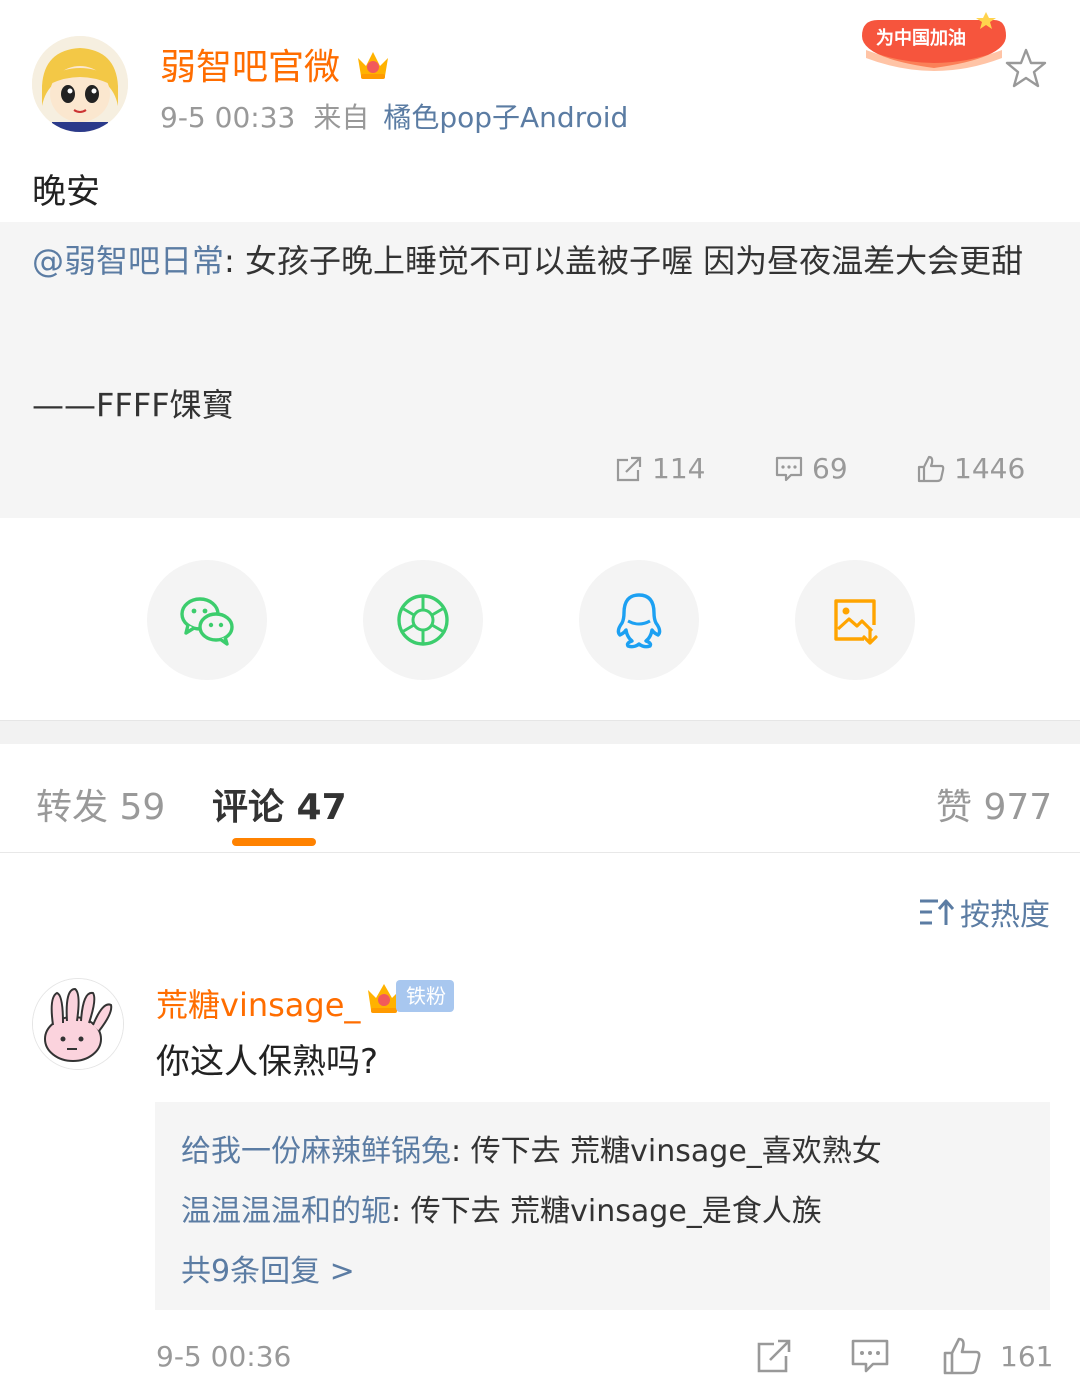 This screenshot has height=1391, width=1080. Describe the element at coordinates (962, 1356) in the screenshot. I see `comment-like-icon` at that location.